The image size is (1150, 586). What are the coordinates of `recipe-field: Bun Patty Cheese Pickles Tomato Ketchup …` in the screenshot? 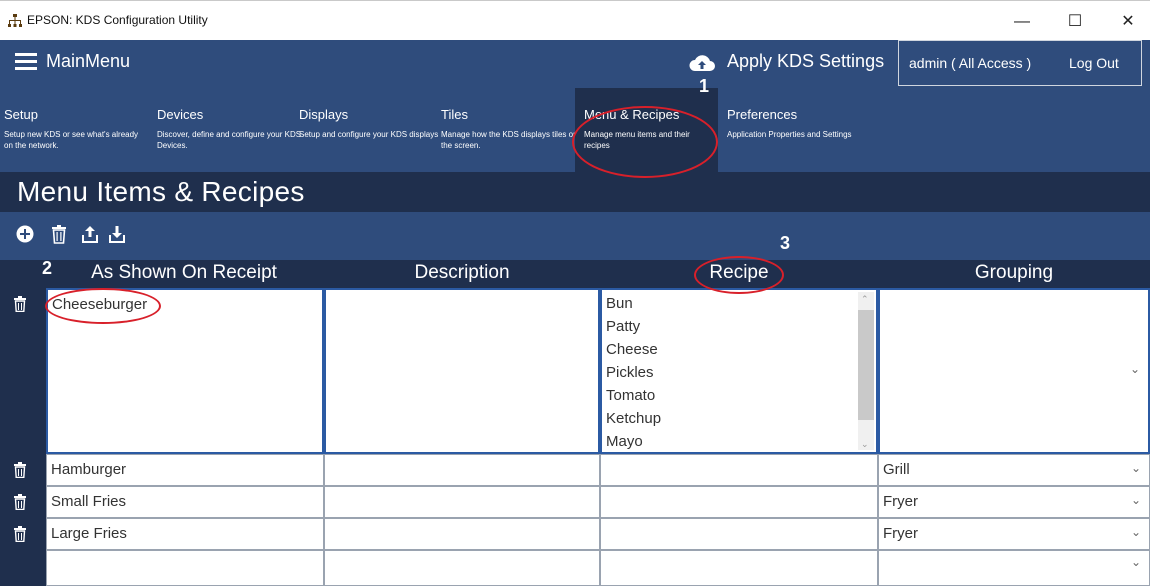 It's located at (739, 371).